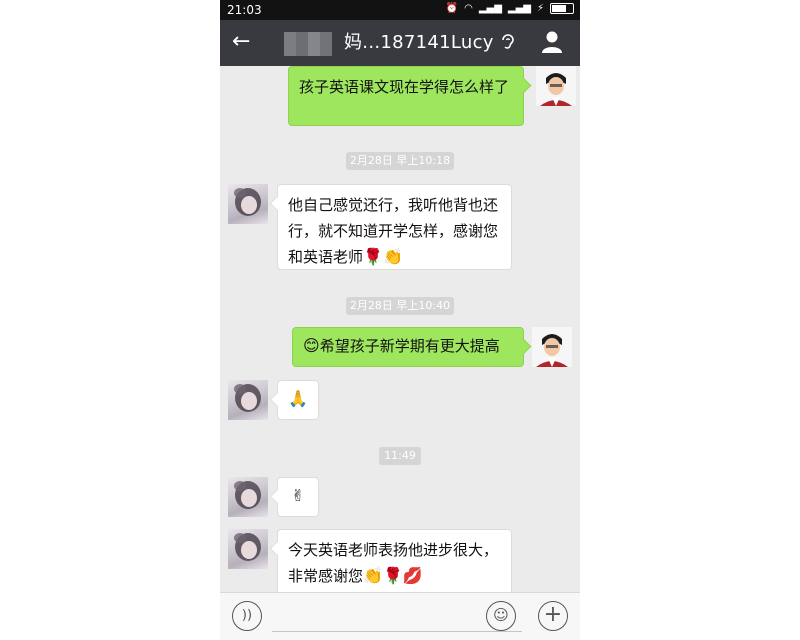 Image resolution: width=800 pixels, height=640 pixels. Describe the element at coordinates (400, 10) in the screenshot. I see `status-bar: 21:03 ⏰ ◠ ▂▄▆ ▂▄▆ ⚡` at that location.